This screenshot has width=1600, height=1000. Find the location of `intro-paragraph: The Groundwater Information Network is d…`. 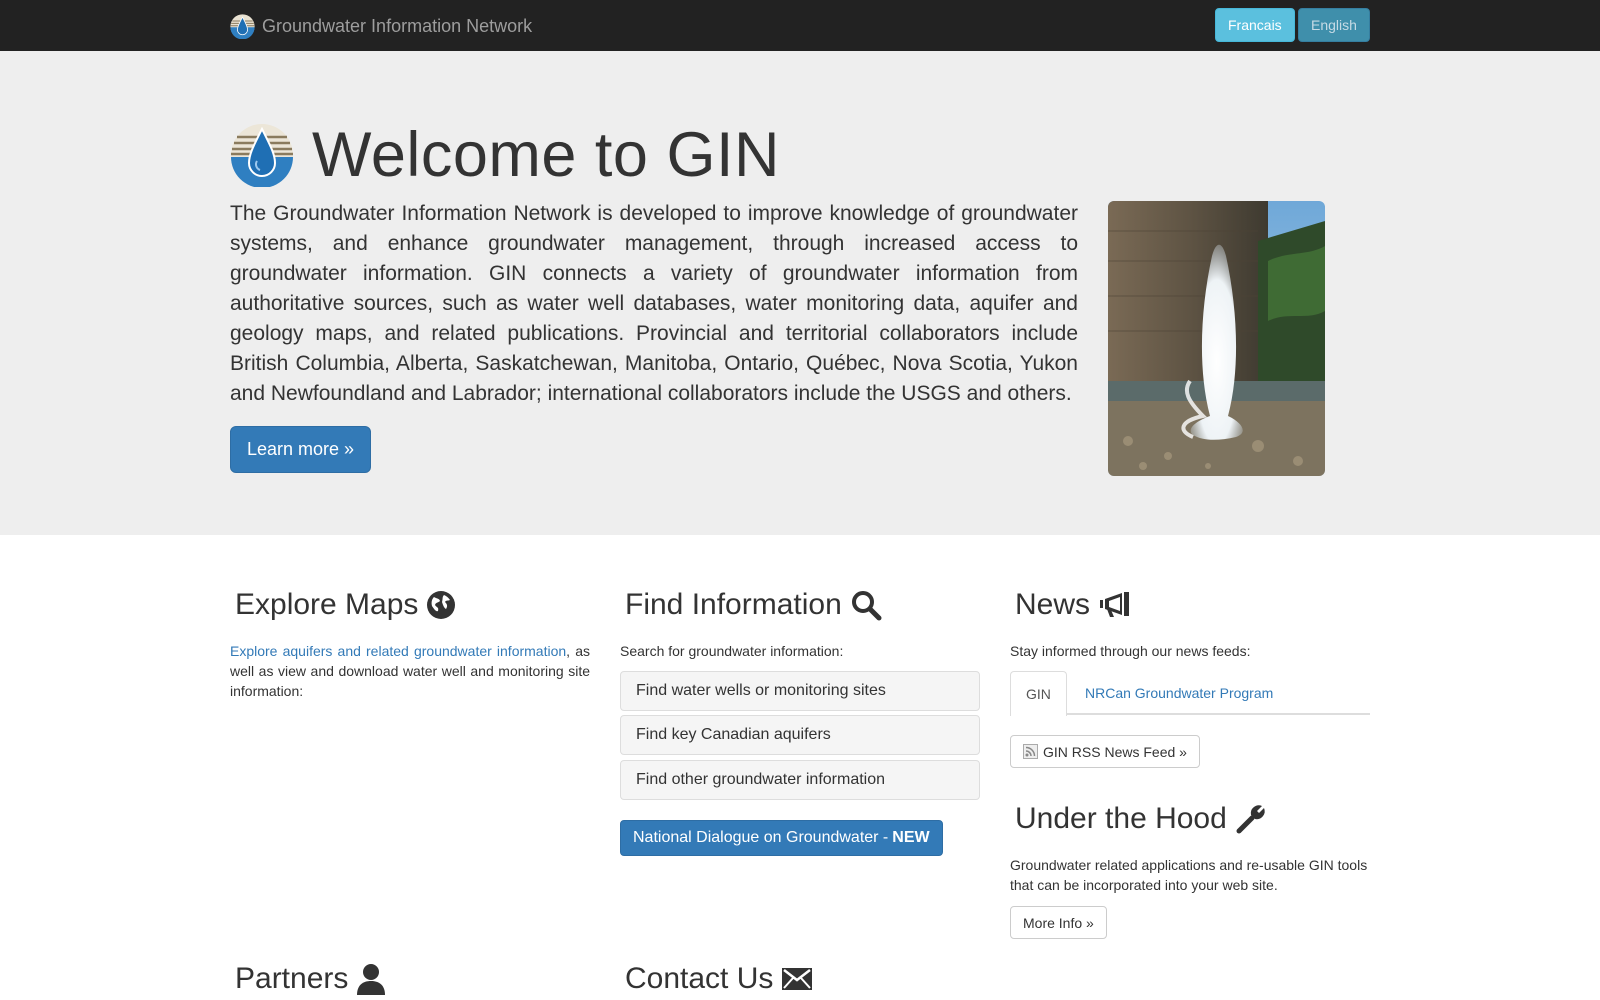

intro-paragraph: The Groundwater Information Network is d… is located at coordinates (654, 303).